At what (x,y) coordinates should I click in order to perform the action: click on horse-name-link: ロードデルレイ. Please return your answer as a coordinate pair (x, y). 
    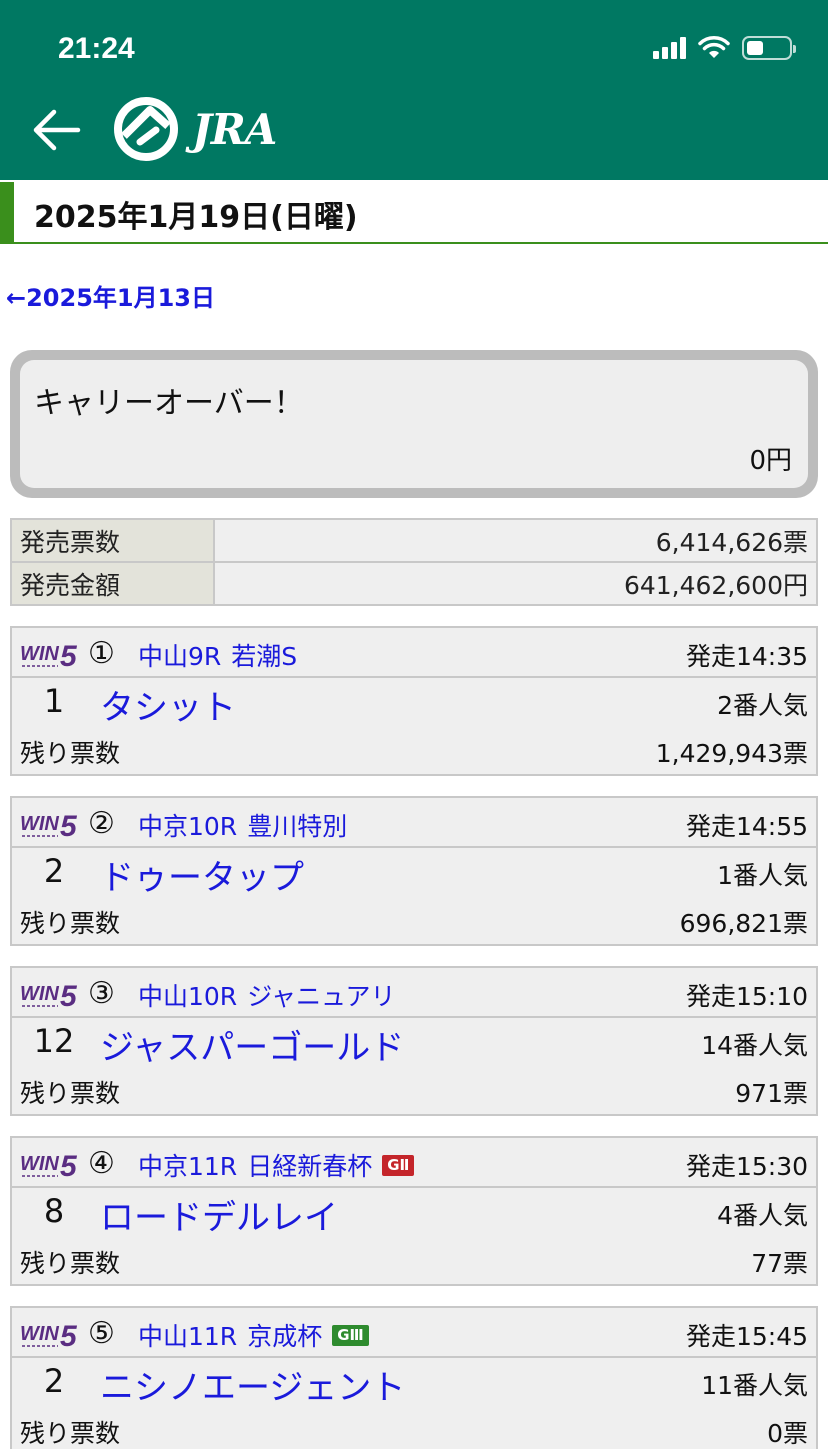
    Looking at the image, I should click on (219, 1214).